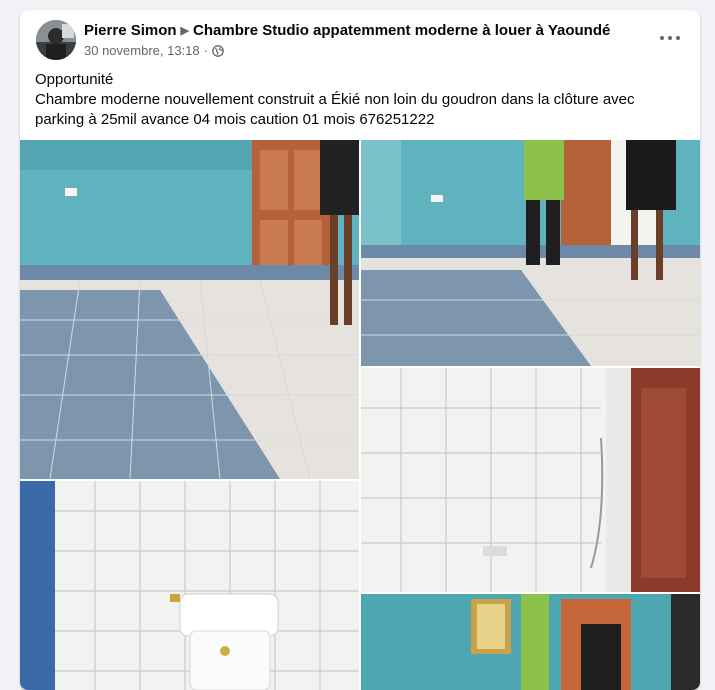  Describe the element at coordinates (185, 31) in the screenshot. I see `caret-right-icon: ▶` at that location.